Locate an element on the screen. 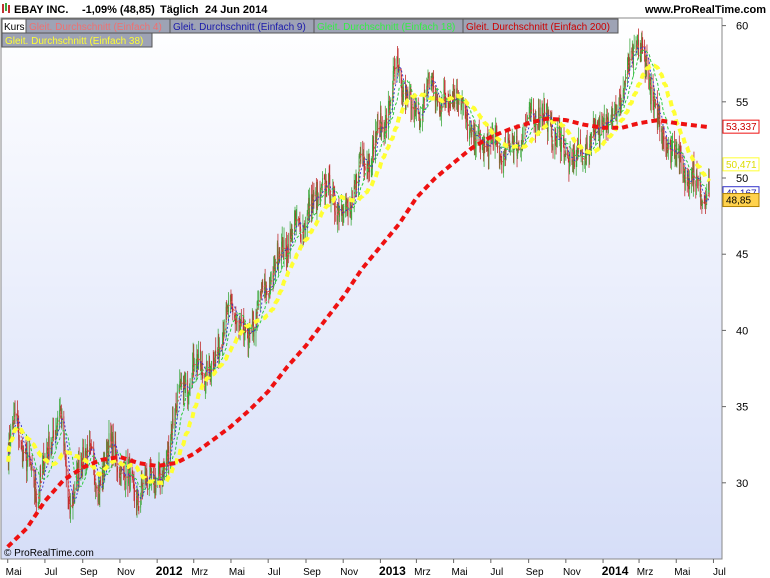 This screenshot has width=770, height=578. legend-ma38: Gleit. Durchschnitt (Einfach 38) is located at coordinates (74, 41).